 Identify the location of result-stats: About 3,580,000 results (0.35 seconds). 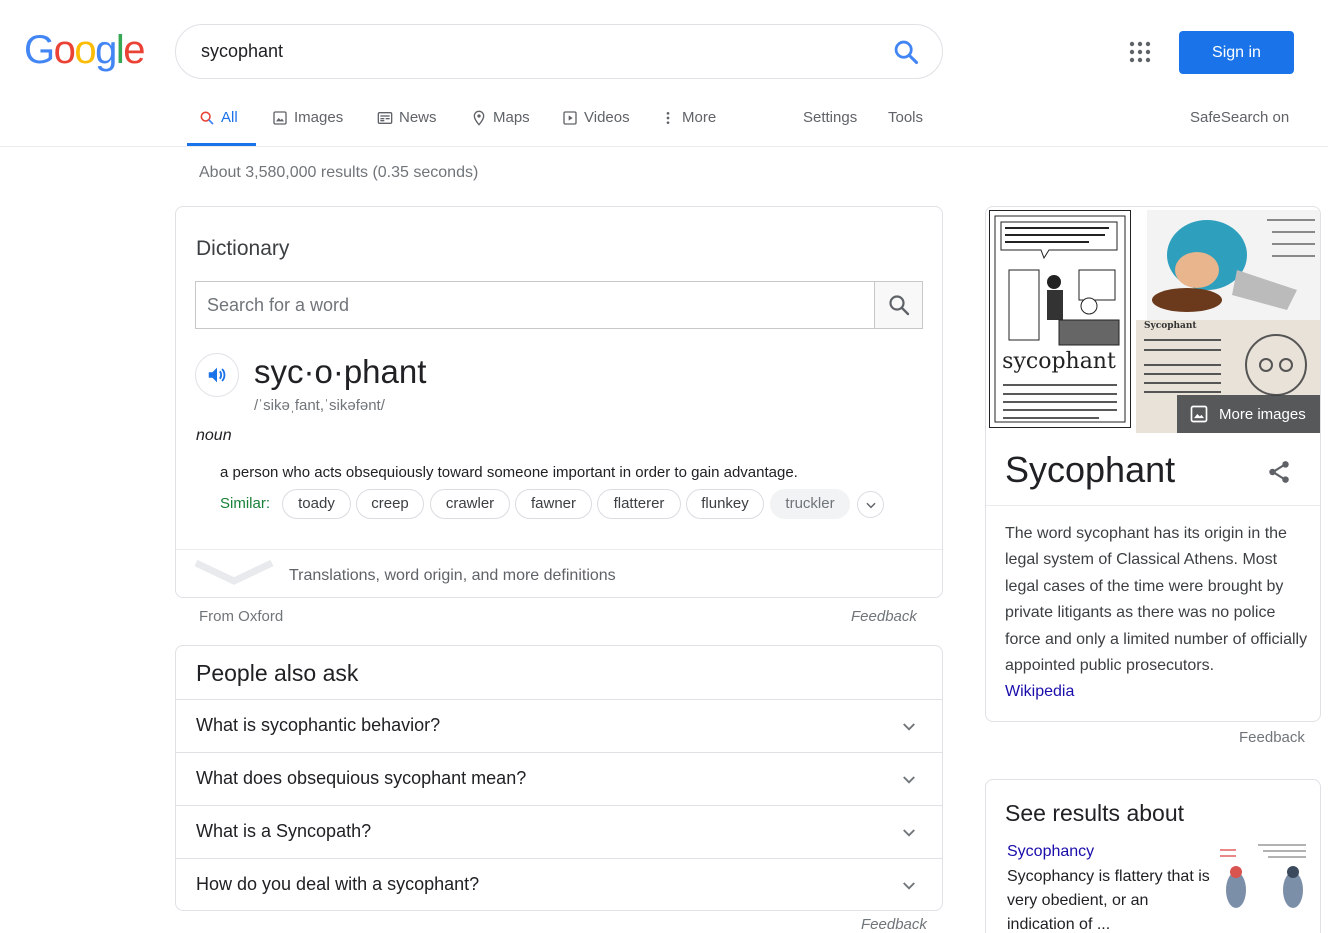
(339, 172).